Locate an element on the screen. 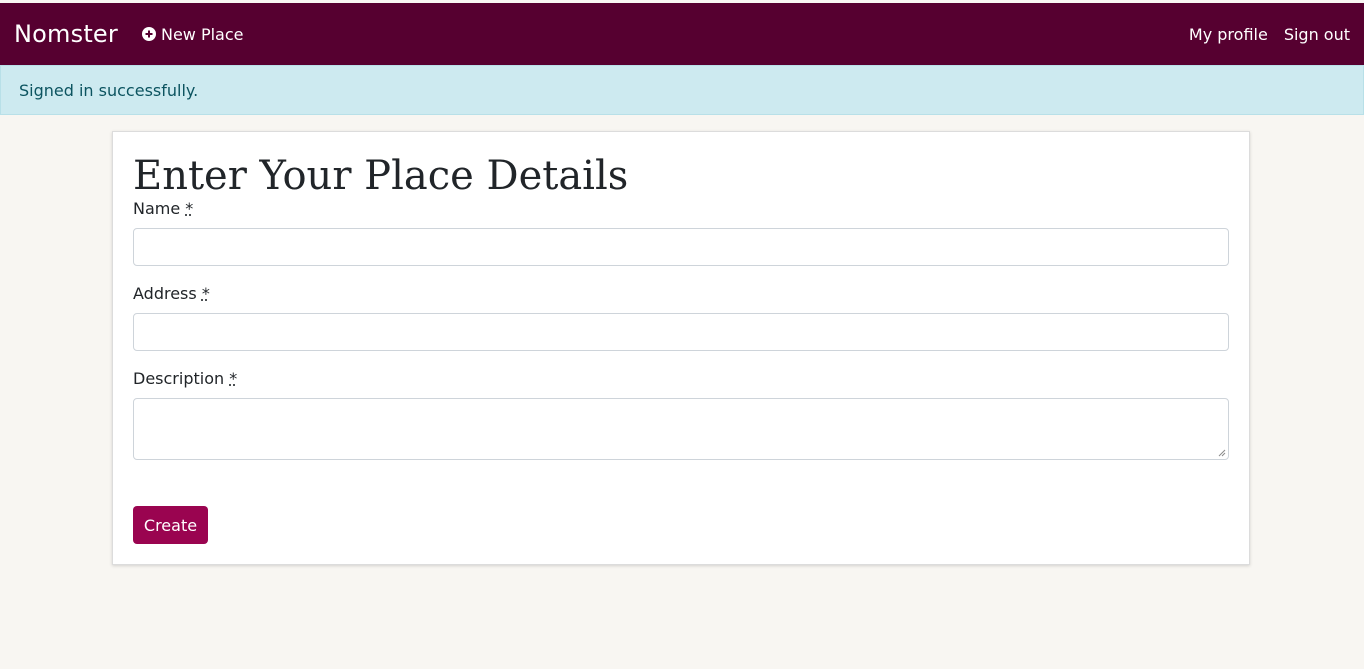  address-field-group: Address * is located at coordinates (681, 317).